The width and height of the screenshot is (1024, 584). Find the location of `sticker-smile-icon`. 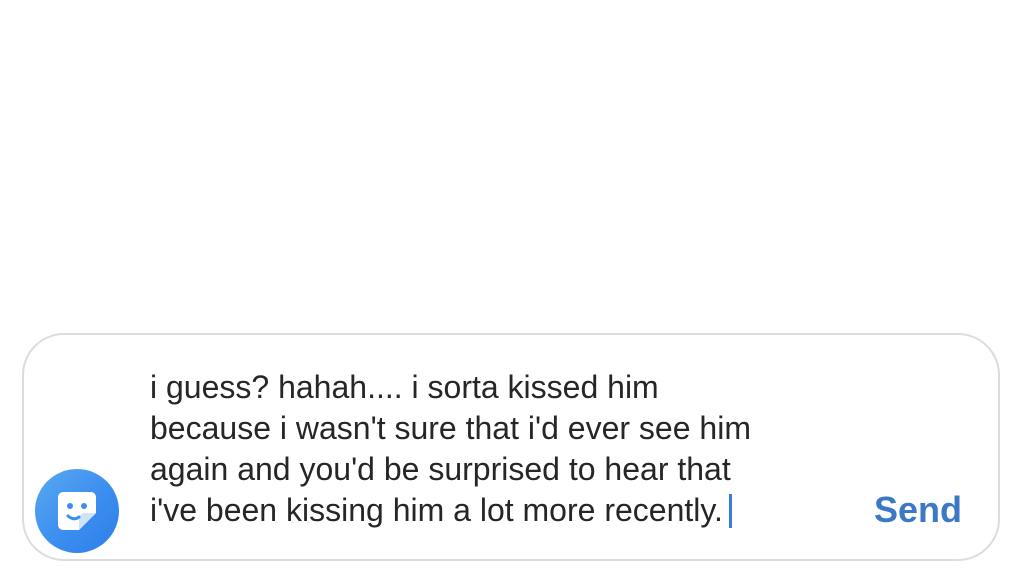

sticker-smile-icon is located at coordinates (77, 511).